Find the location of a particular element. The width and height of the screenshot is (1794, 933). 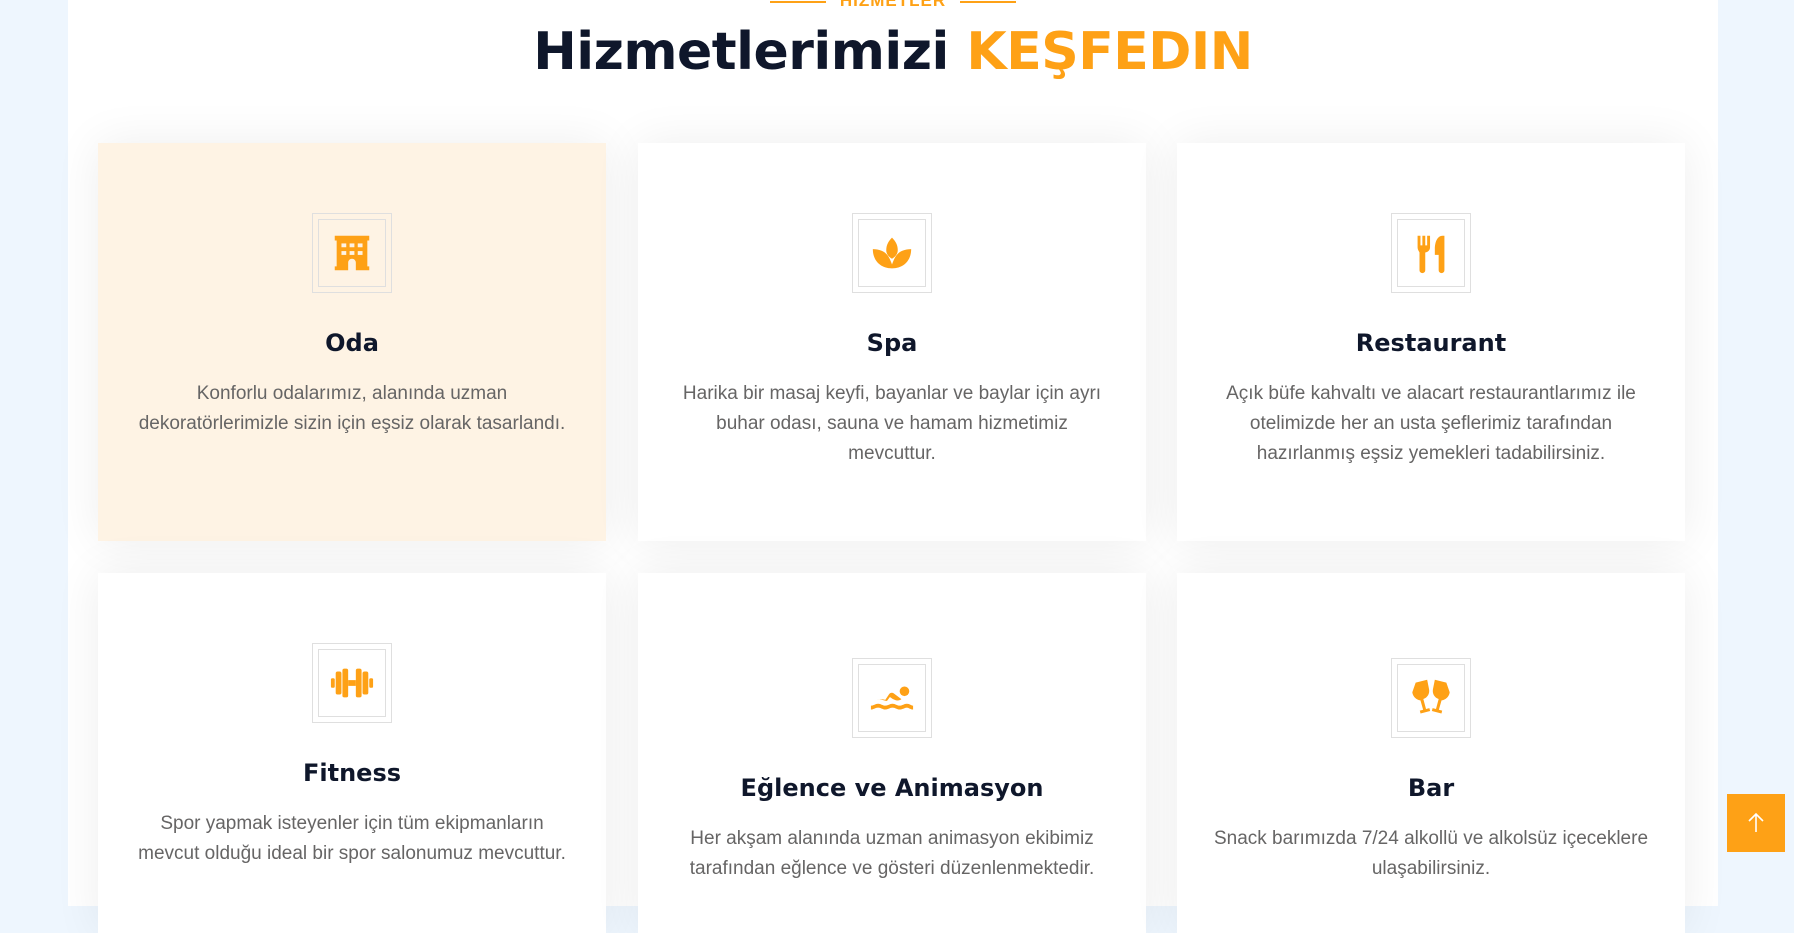

eyebrow-label: HİZMETLER is located at coordinates (893, 5).